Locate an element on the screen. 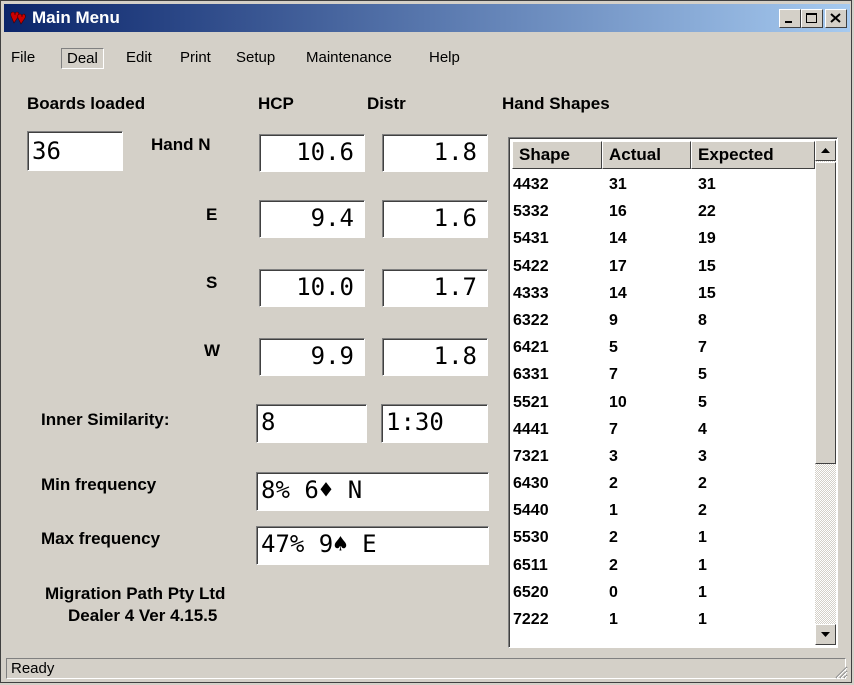 This screenshot has height=685, width=854. table-row: 5530 2 1 is located at coordinates (663, 537).